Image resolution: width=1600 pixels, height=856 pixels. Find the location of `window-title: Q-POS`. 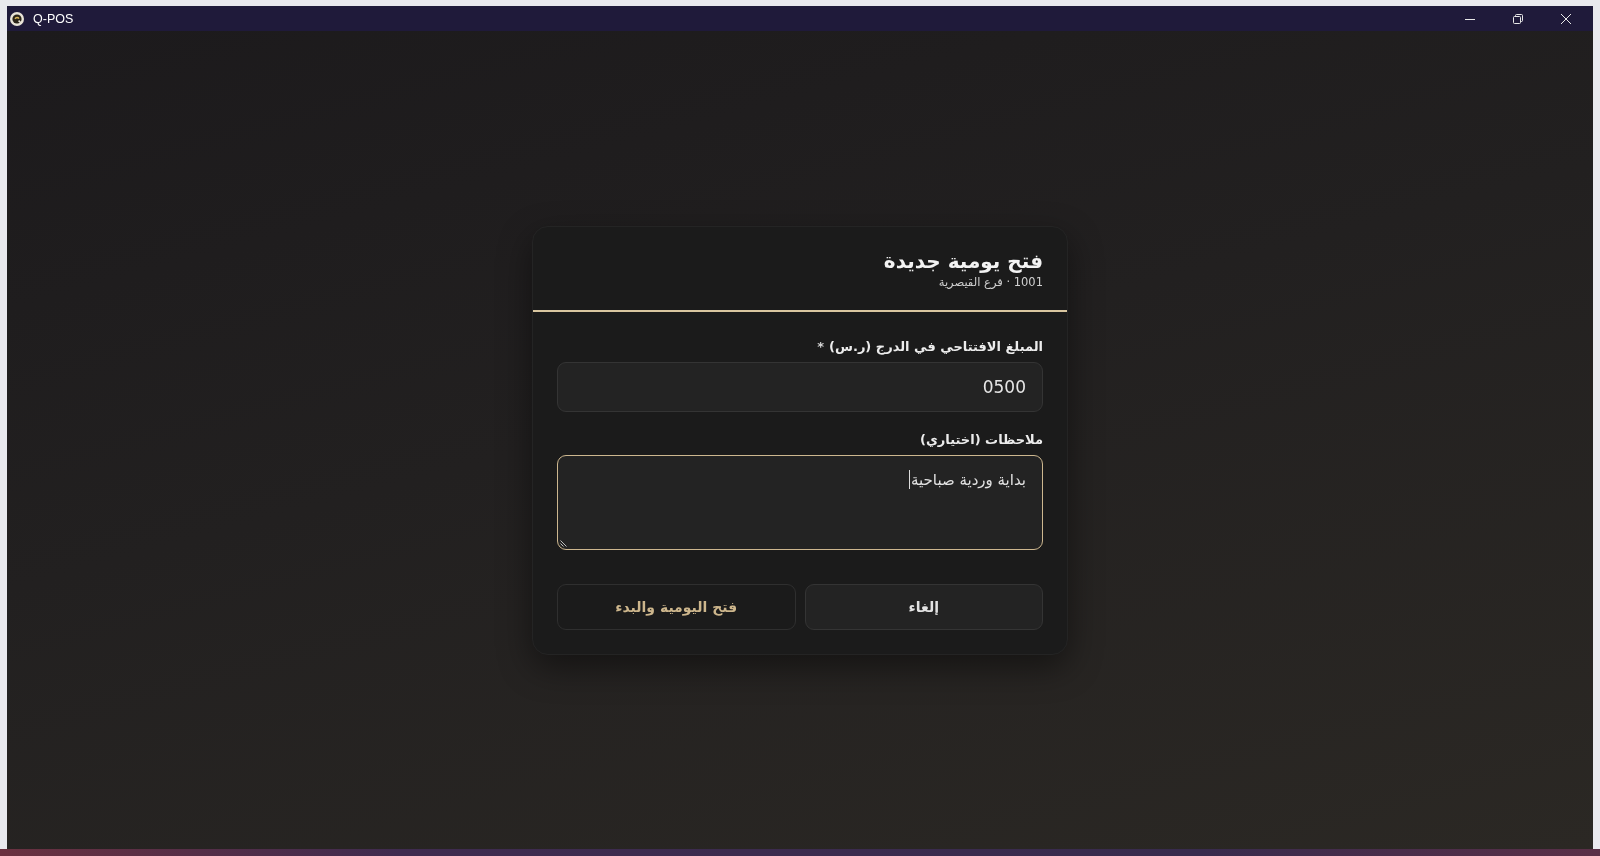

window-title: Q-POS is located at coordinates (53, 18).